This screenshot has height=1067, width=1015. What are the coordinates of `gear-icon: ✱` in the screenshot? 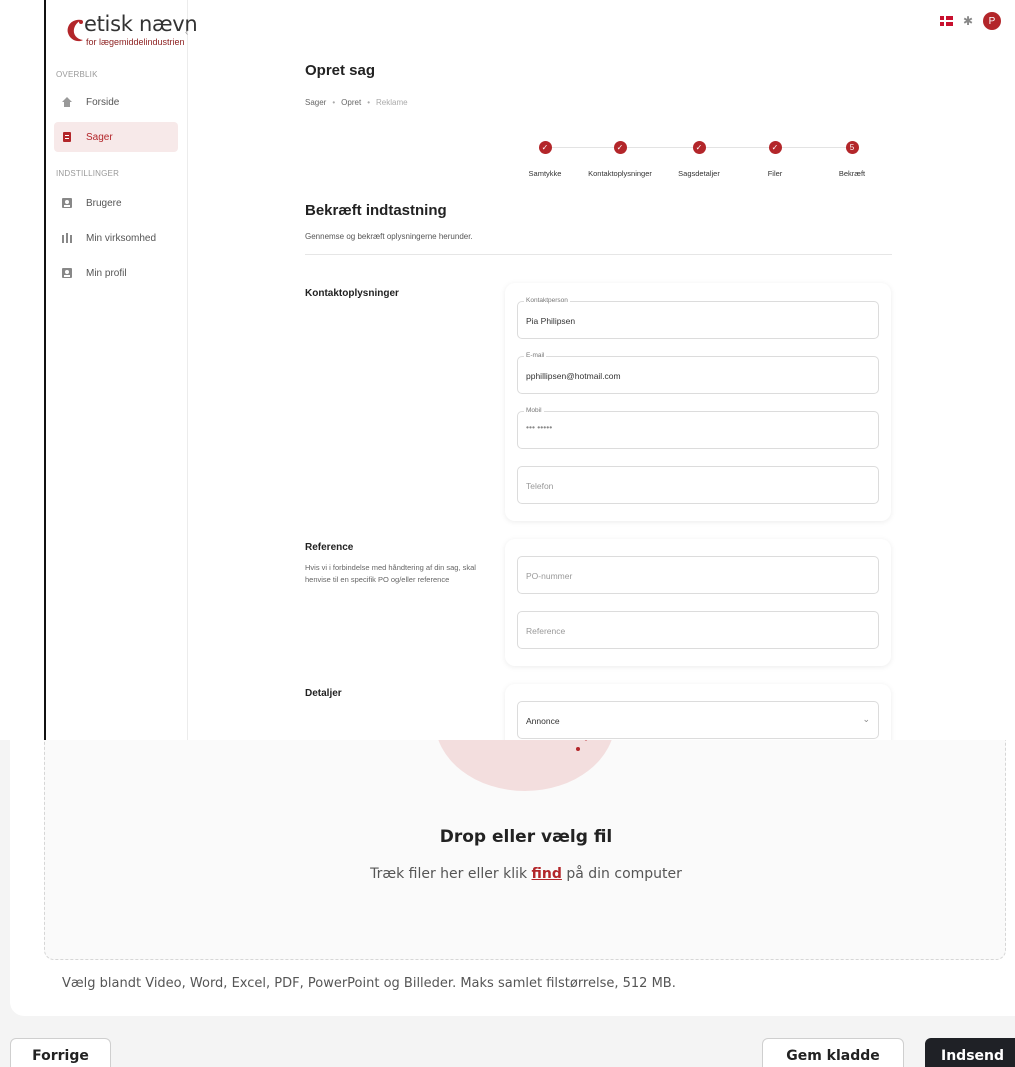 It's located at (968, 21).